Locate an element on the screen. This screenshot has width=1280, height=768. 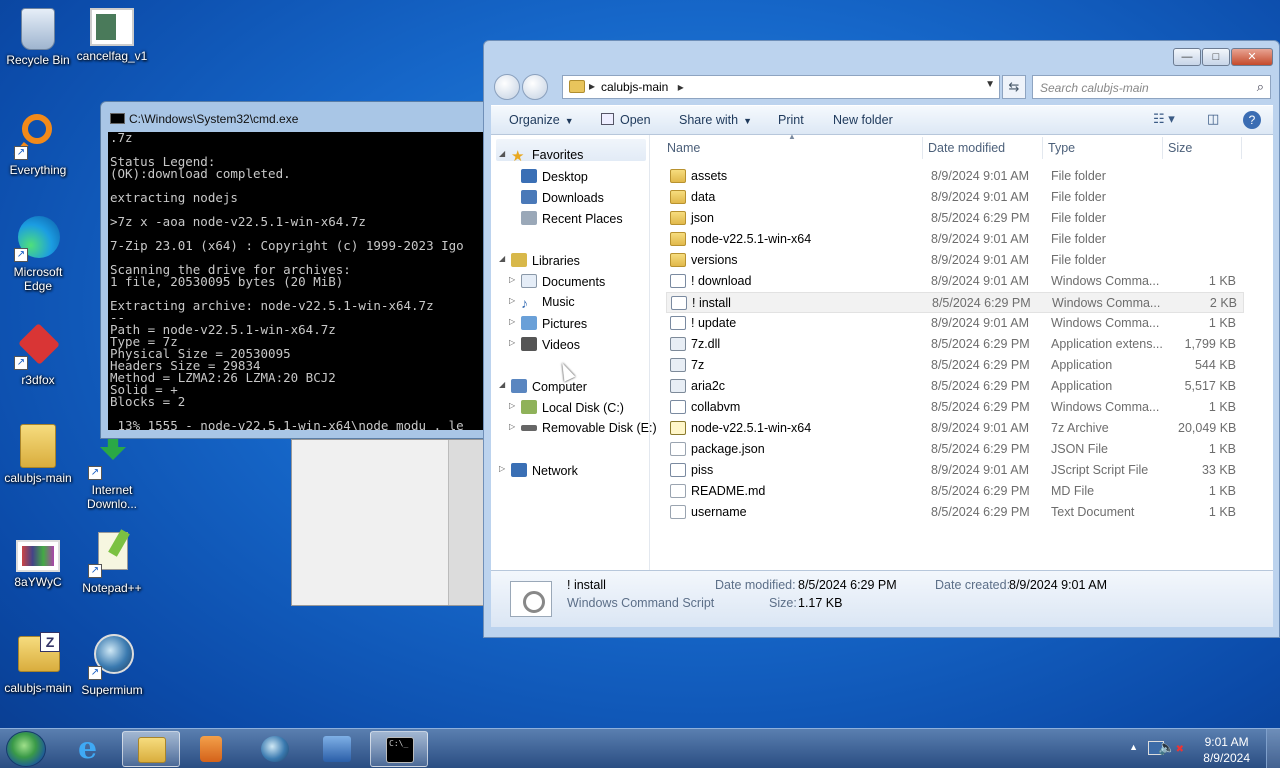
nav-favorites: ◢ ★ Favorites is located at coordinates (541, 156).